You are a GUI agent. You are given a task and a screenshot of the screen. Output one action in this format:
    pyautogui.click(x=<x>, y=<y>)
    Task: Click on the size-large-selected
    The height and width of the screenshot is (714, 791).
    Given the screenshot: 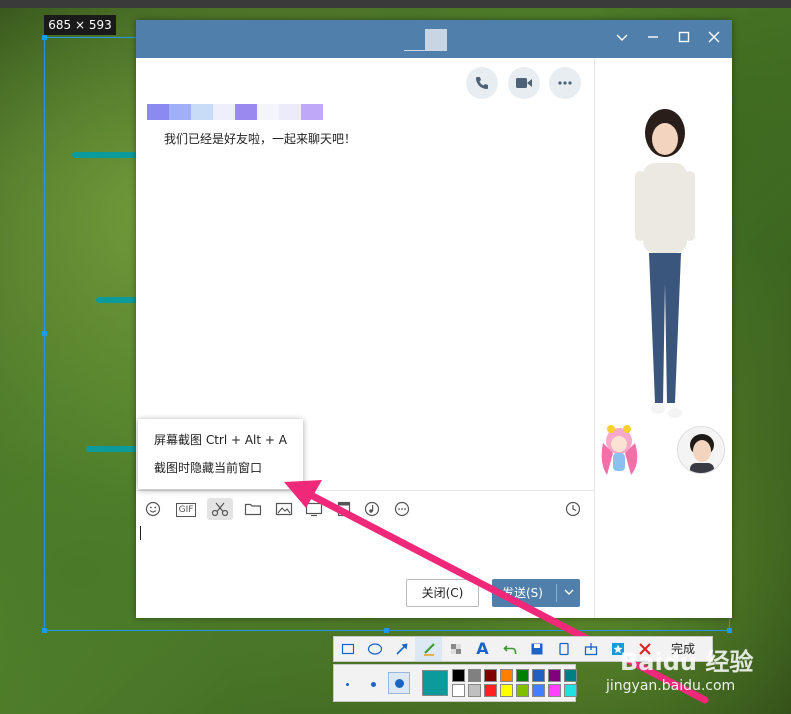 What is the action you would take?
    pyautogui.click(x=399, y=683)
    